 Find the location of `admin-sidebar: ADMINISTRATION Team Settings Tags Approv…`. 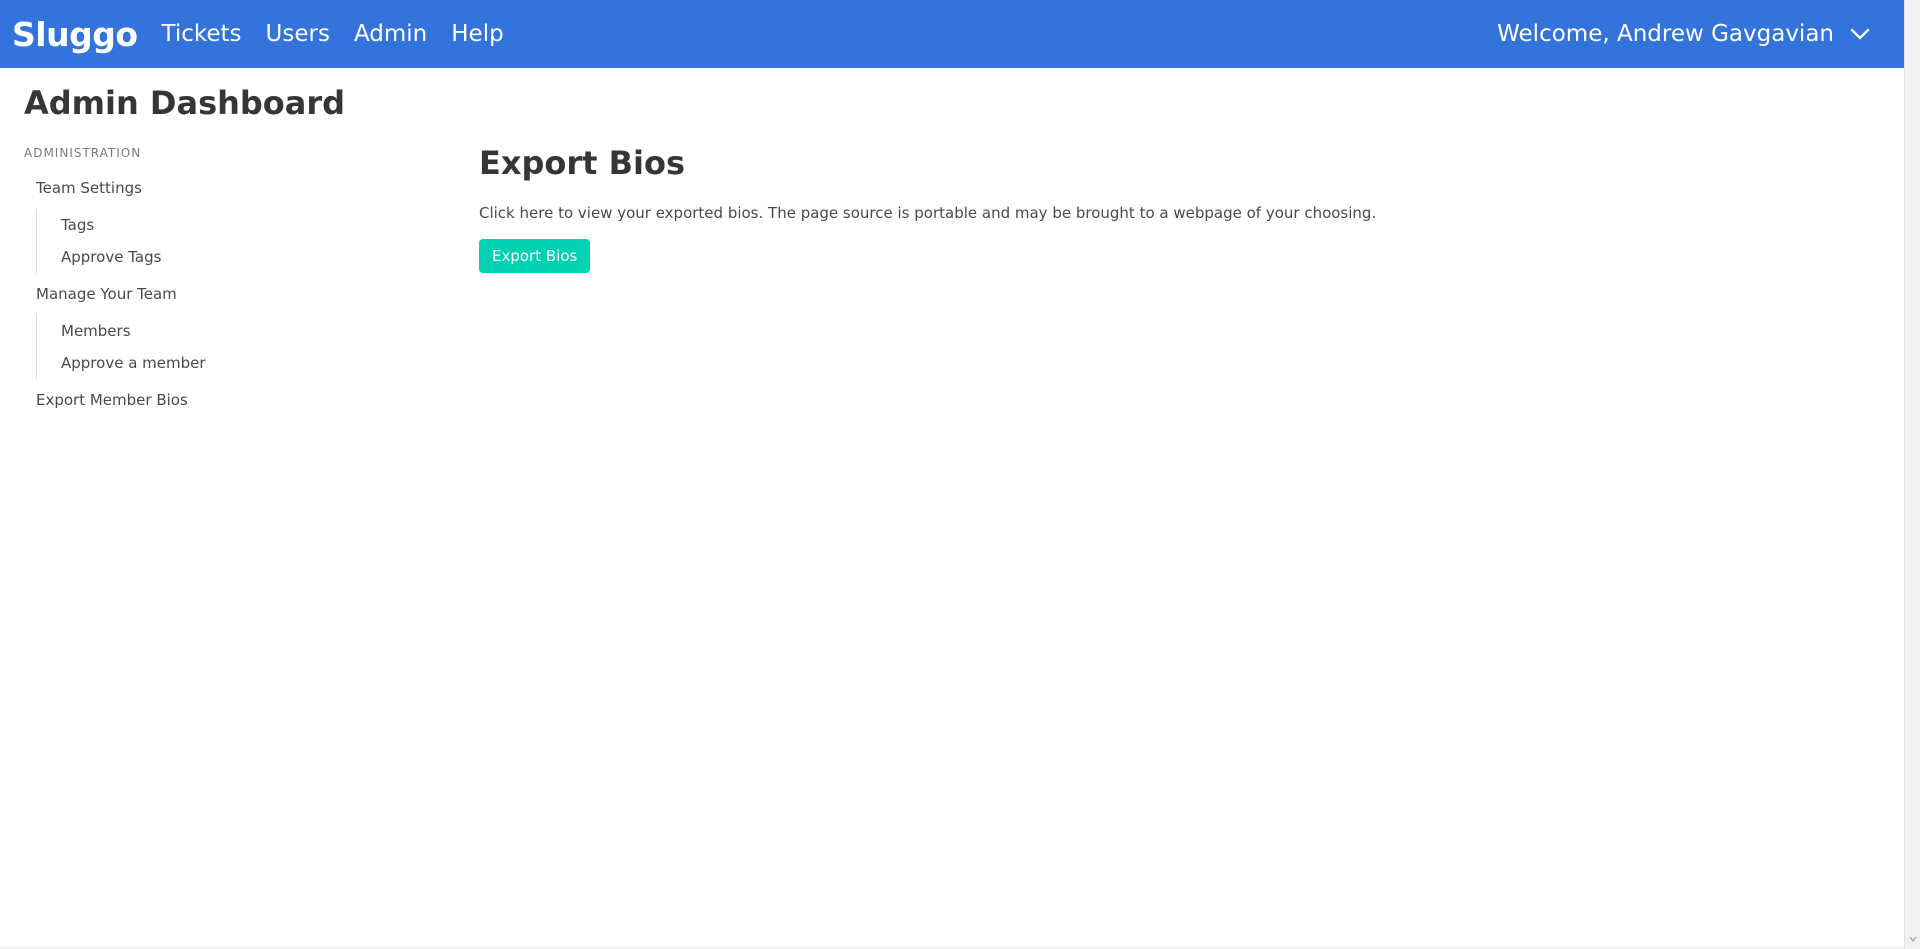

admin-sidebar: ADMINISTRATION Team Settings Tags Approv… is located at coordinates (214, 281).